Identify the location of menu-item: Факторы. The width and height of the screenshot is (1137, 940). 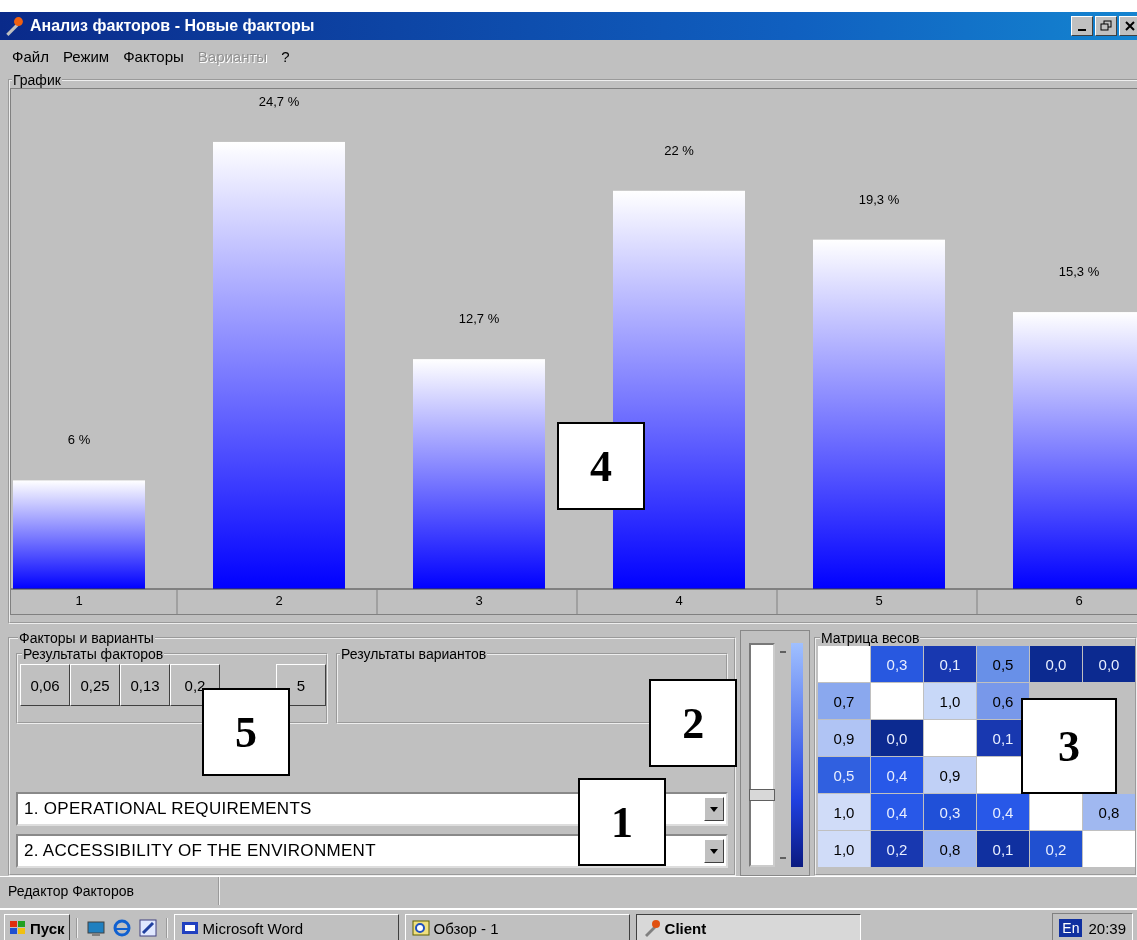
(153, 56).